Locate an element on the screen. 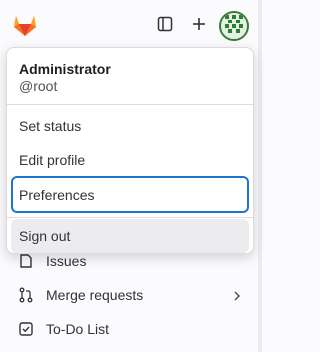  sidebar-item-label: To-Do List is located at coordinates (78, 329).